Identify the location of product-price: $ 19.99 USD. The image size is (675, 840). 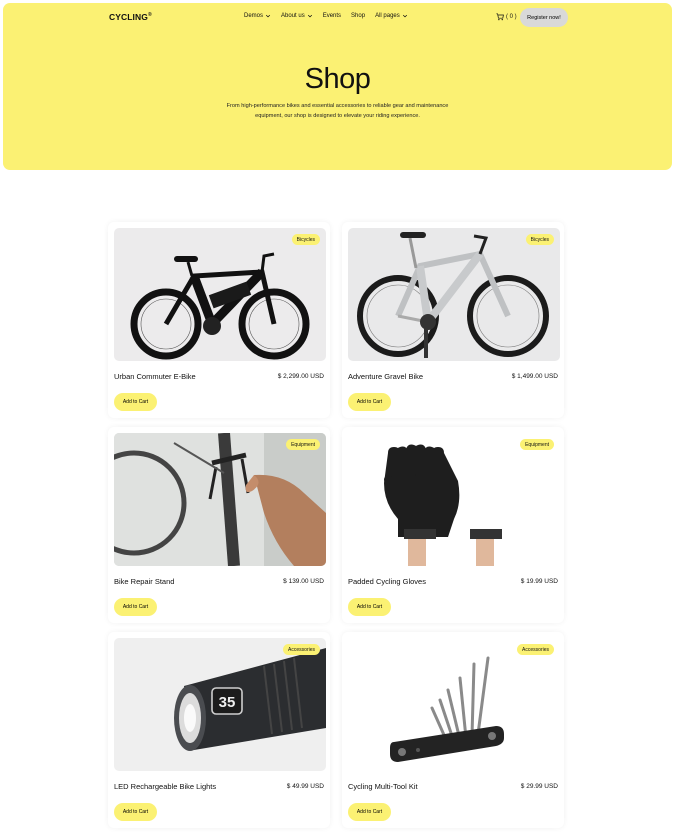
(539, 581).